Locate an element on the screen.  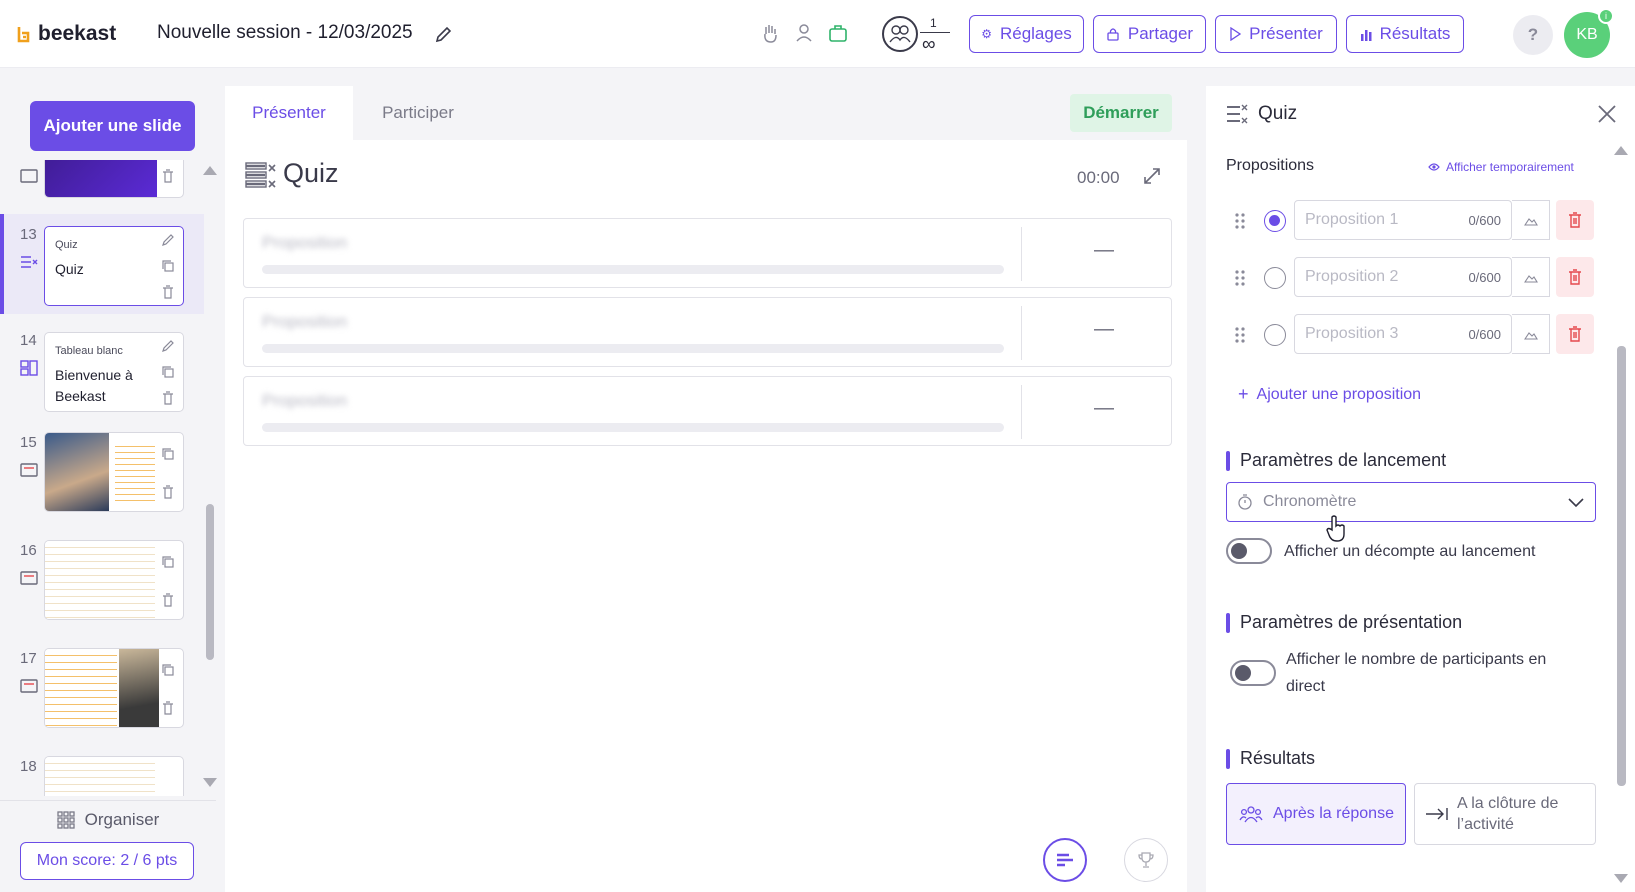
stopwatch-icon is located at coordinates (1245, 502).